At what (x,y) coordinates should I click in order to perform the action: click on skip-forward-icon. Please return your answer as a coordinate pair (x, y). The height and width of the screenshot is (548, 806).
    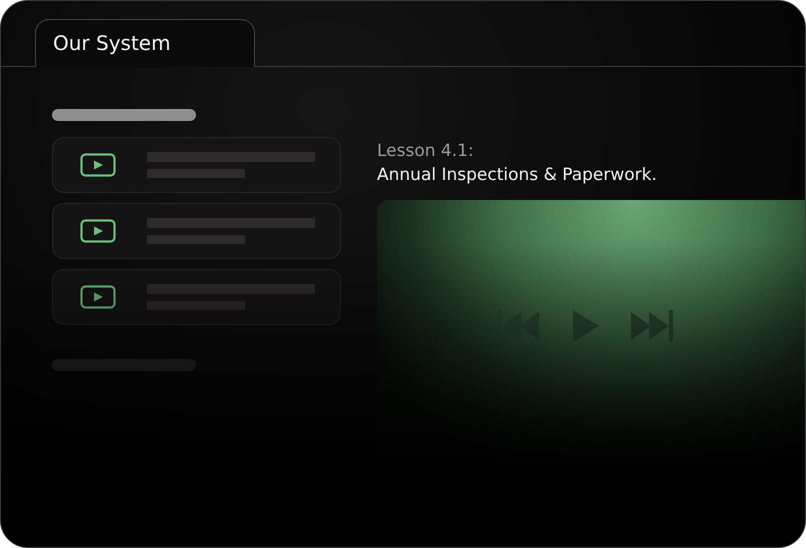
    Looking at the image, I should click on (653, 326).